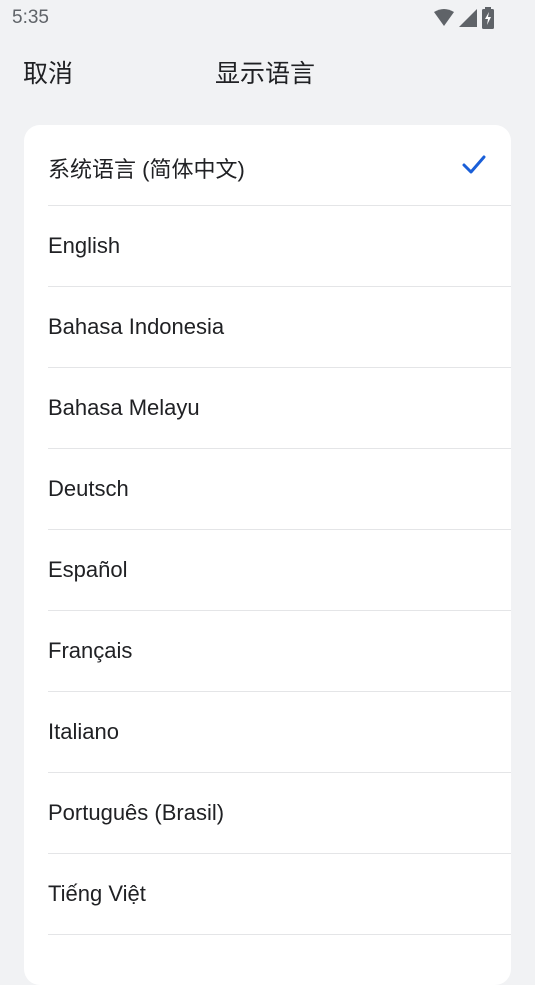 Image resolution: width=535 pixels, height=985 pixels. I want to click on language-option-label: Português (Brasil), so click(136, 812).